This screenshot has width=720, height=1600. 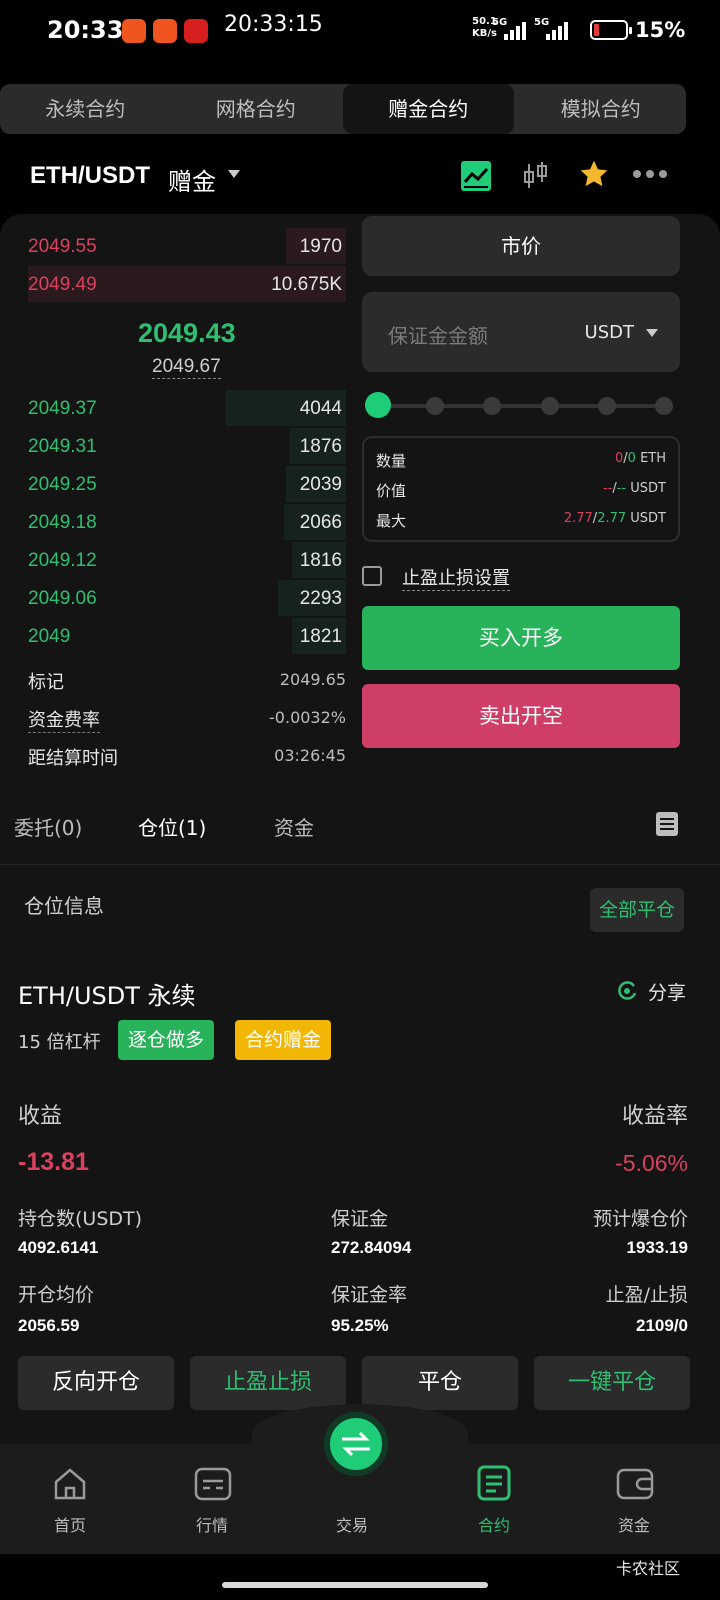 I want to click on tab-grid: 网格合约, so click(x=256, y=109).